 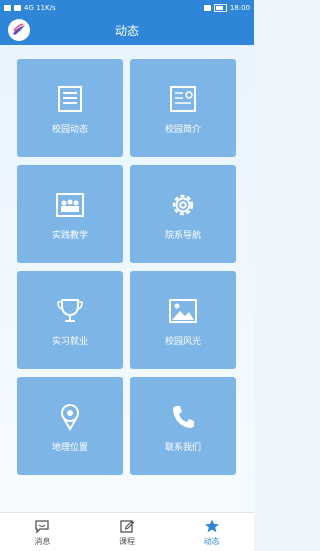 I want to click on battery-icon, so click(x=220, y=7).